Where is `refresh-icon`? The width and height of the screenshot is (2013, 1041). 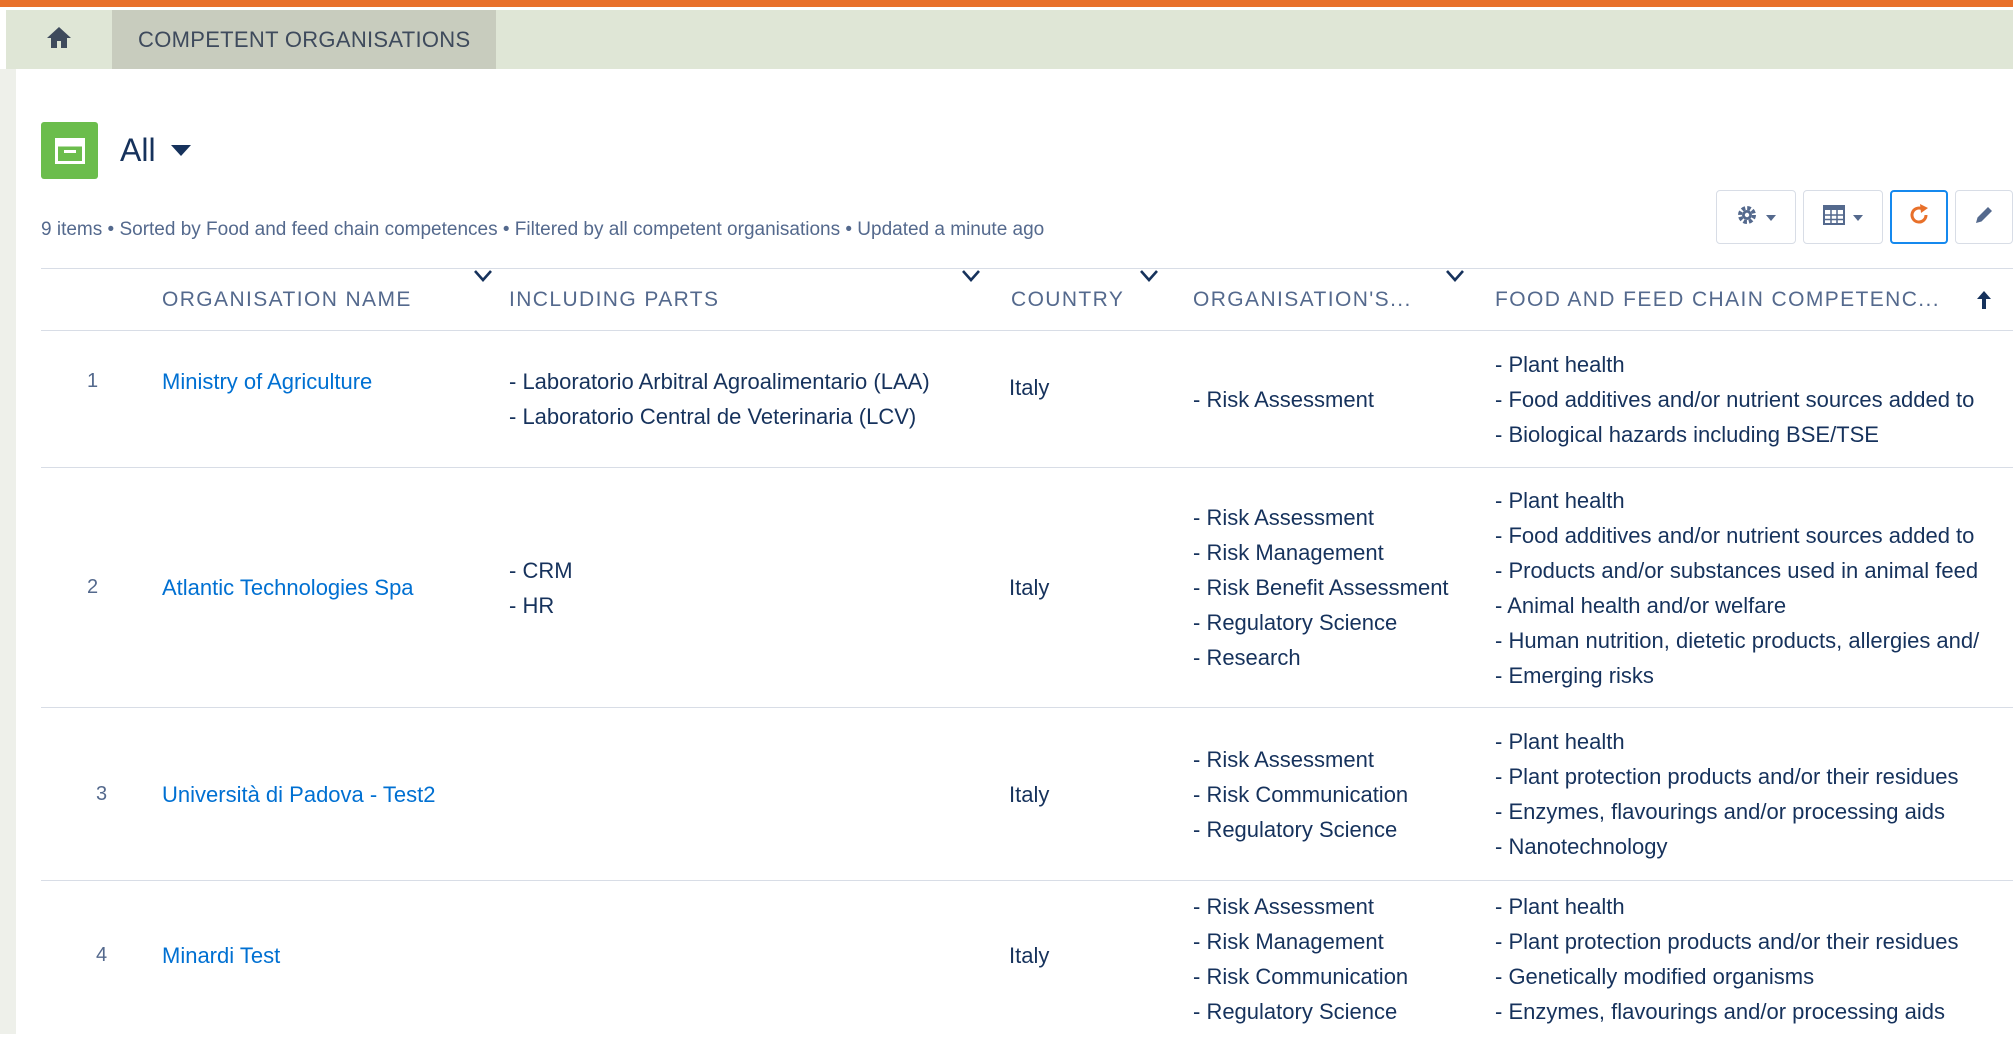 refresh-icon is located at coordinates (1919, 217).